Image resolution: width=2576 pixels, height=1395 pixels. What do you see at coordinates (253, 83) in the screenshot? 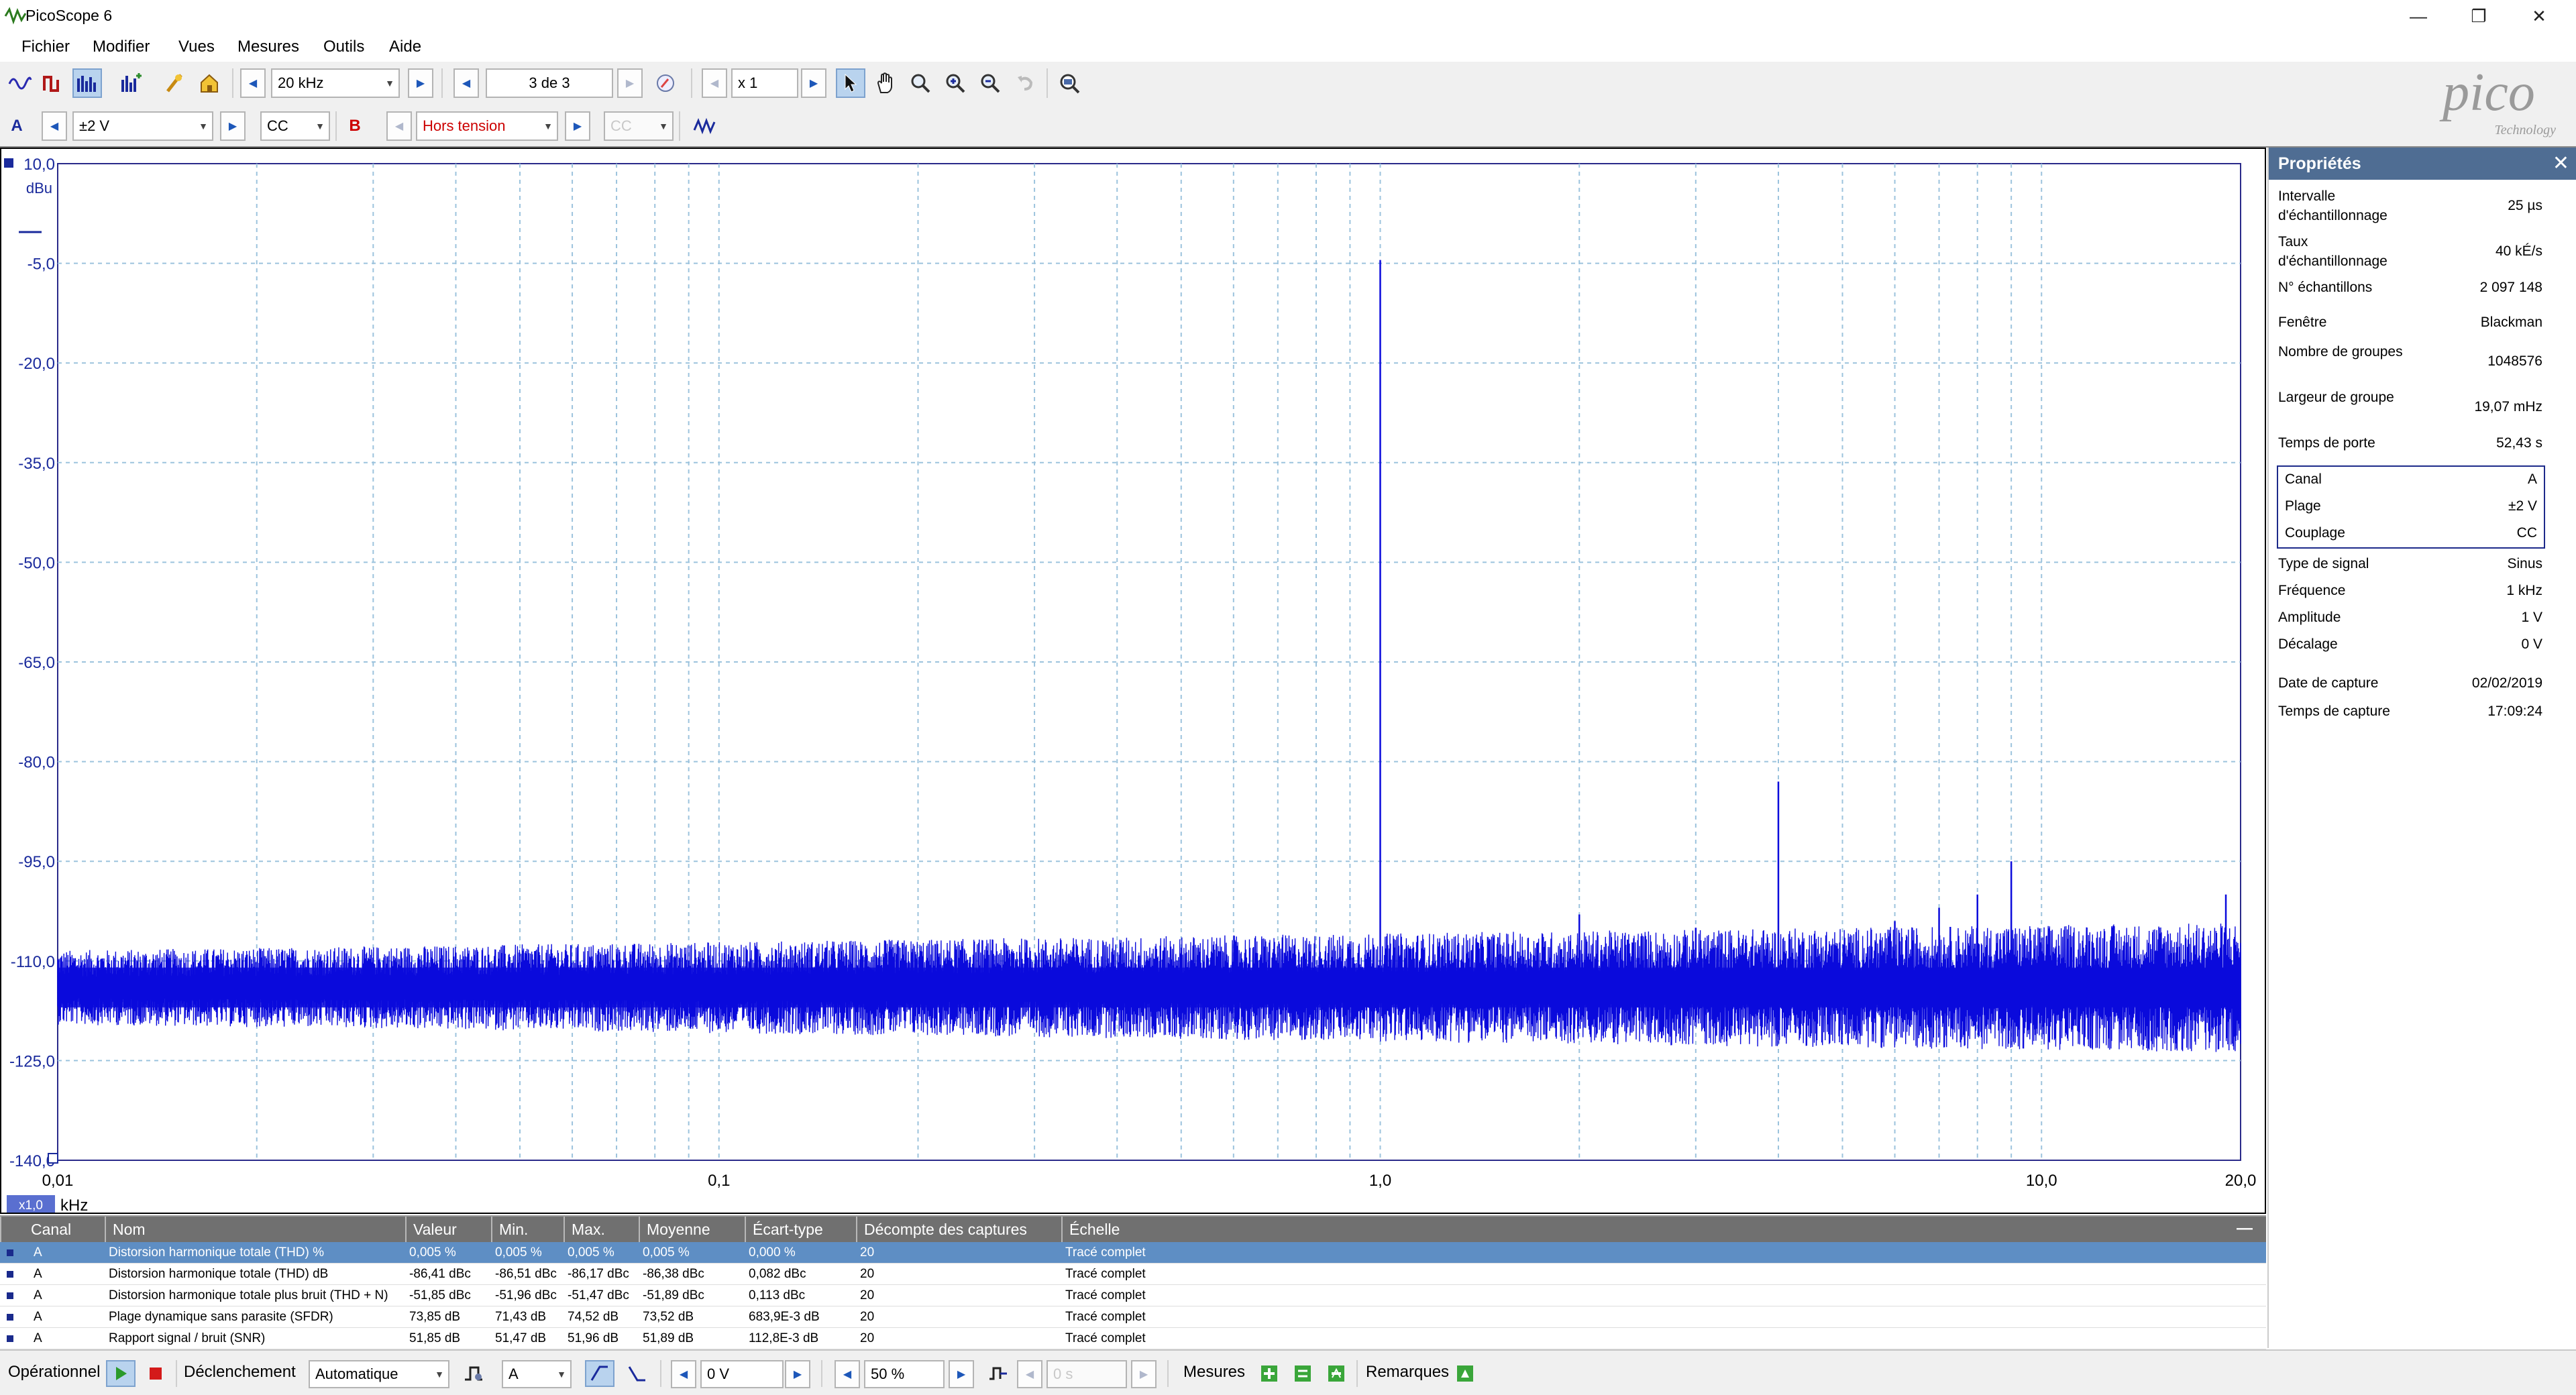
I see `frequency-prev-button: ◀` at bounding box center [253, 83].